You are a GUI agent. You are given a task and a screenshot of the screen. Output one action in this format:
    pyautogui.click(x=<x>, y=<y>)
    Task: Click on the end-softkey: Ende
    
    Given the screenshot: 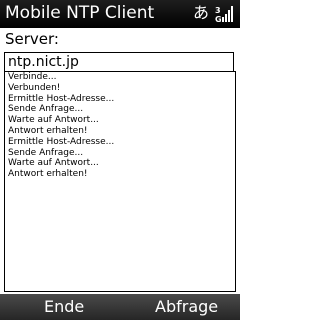 What is the action you would take?
    pyautogui.click(x=64, y=307)
    